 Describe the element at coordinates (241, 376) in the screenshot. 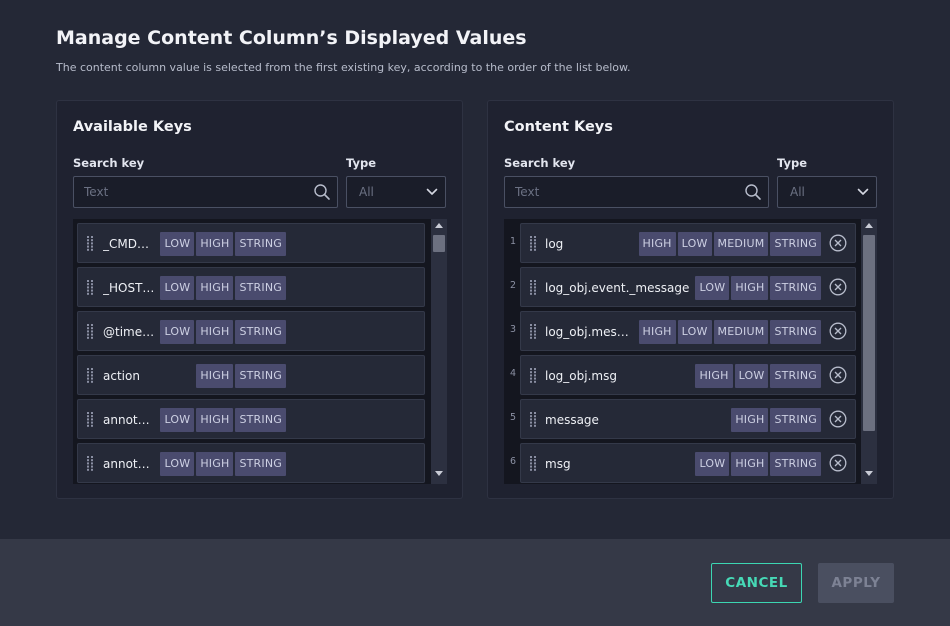

I see `tag-group: HIGH STRING` at that location.